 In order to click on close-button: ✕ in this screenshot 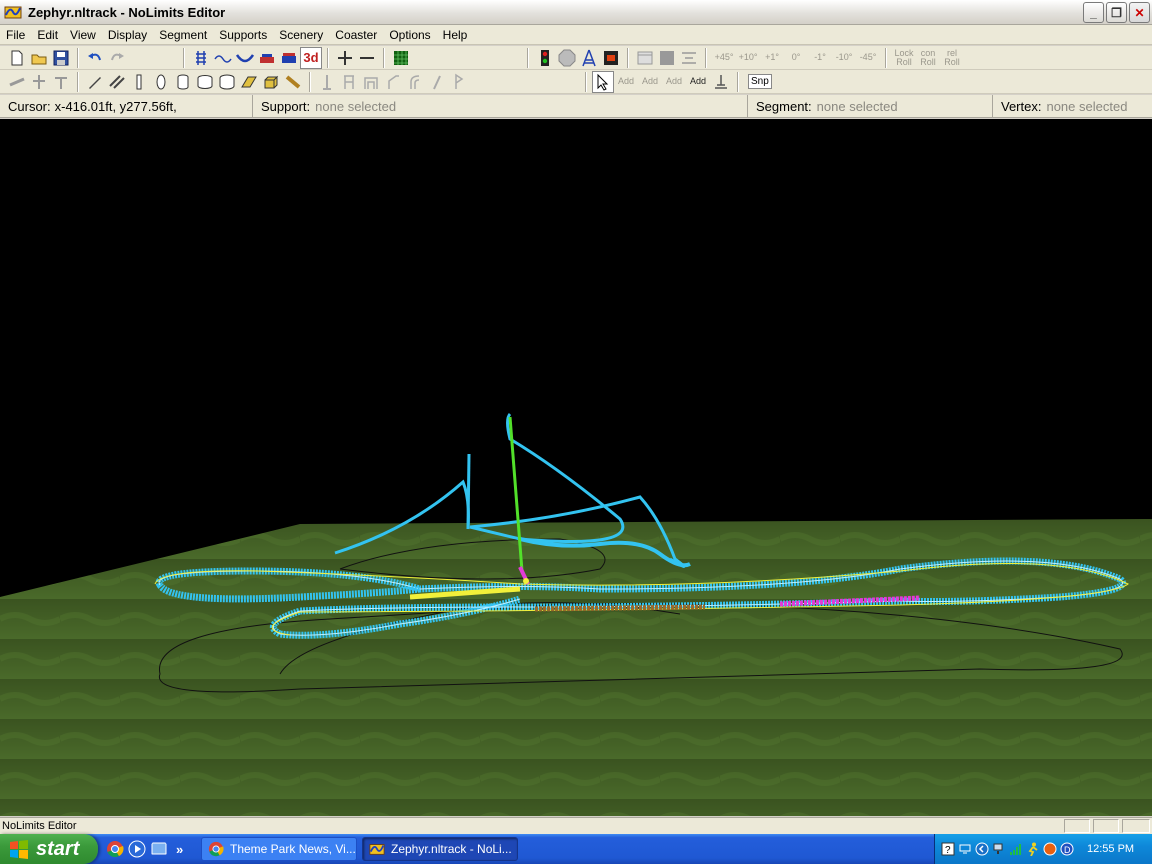, I will do `click(1139, 12)`.